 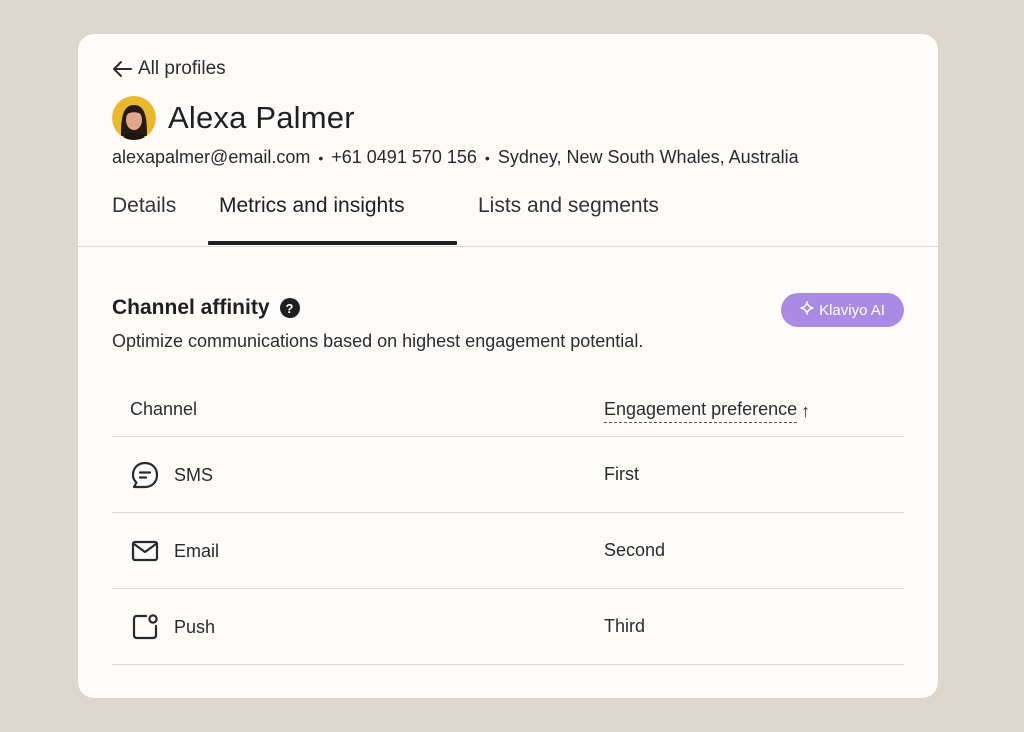 What do you see at coordinates (172, 627) in the screenshot?
I see `channel-cell: Push` at bounding box center [172, 627].